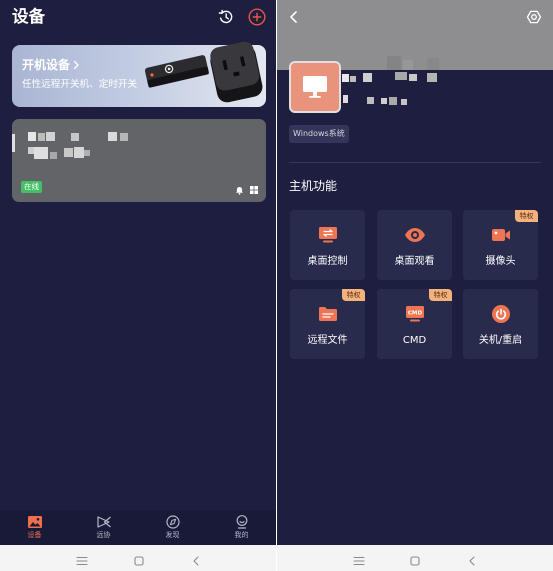  I want to click on desktop-control-icon, so click(327, 235).